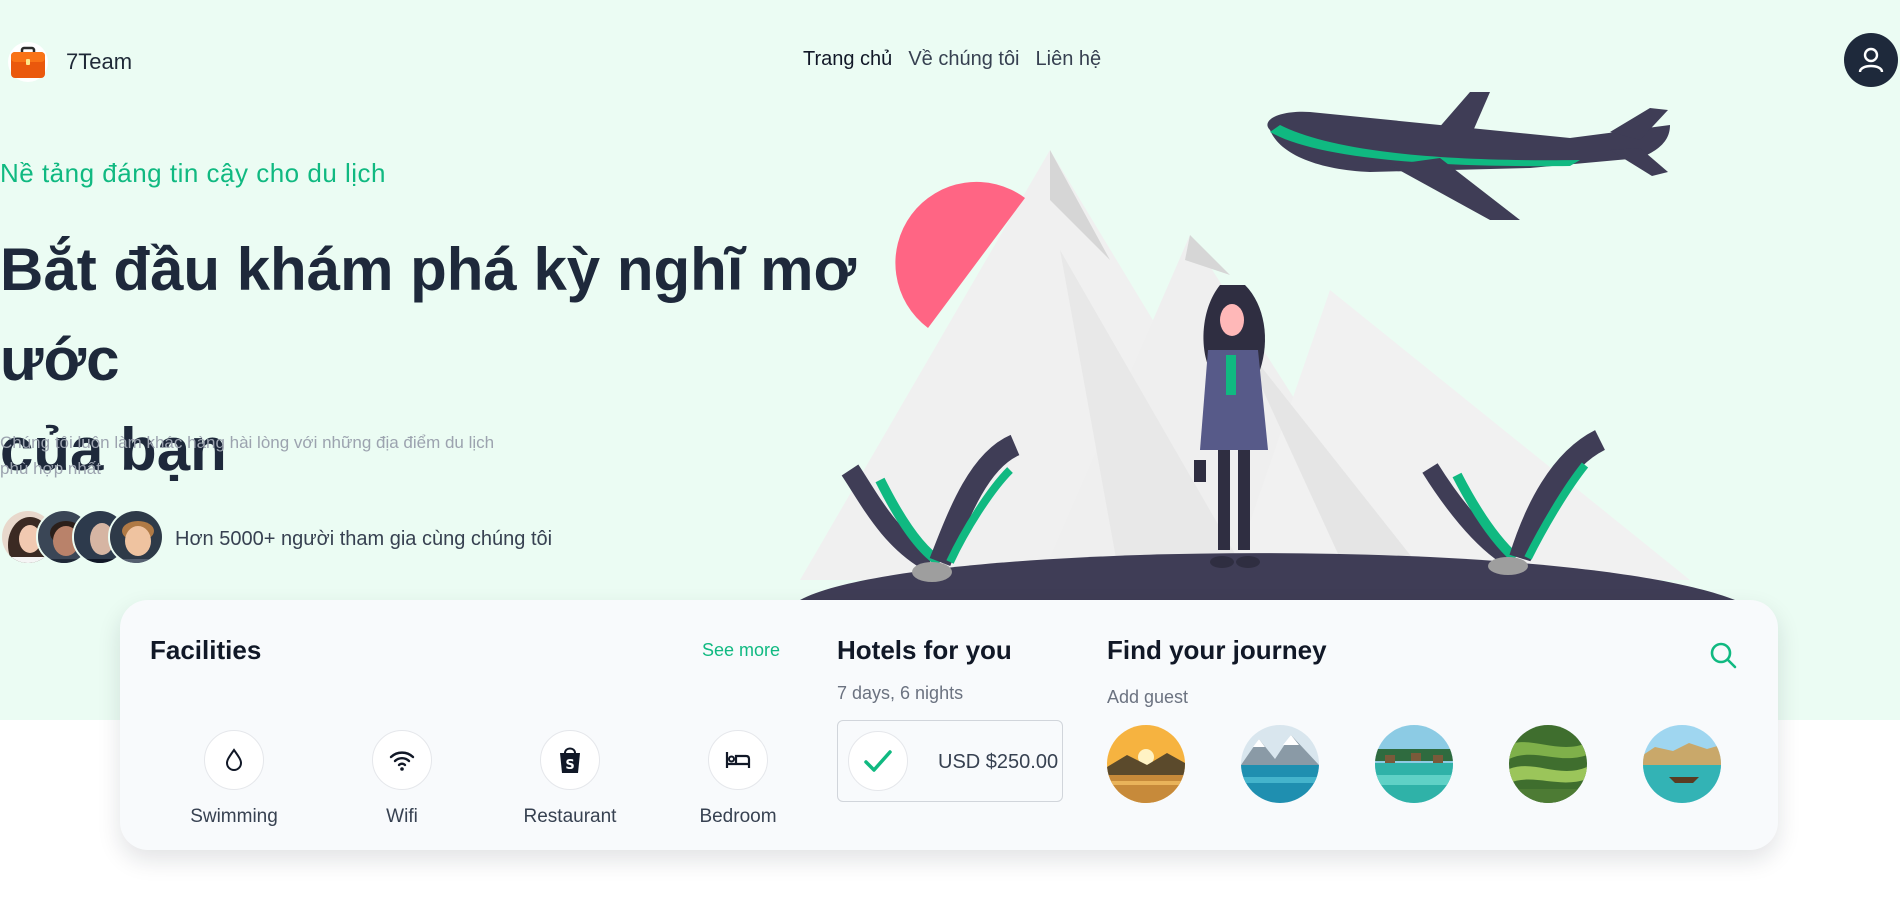 The image size is (1900, 918). I want to click on hotel-price: USD $250.00, so click(998, 762).